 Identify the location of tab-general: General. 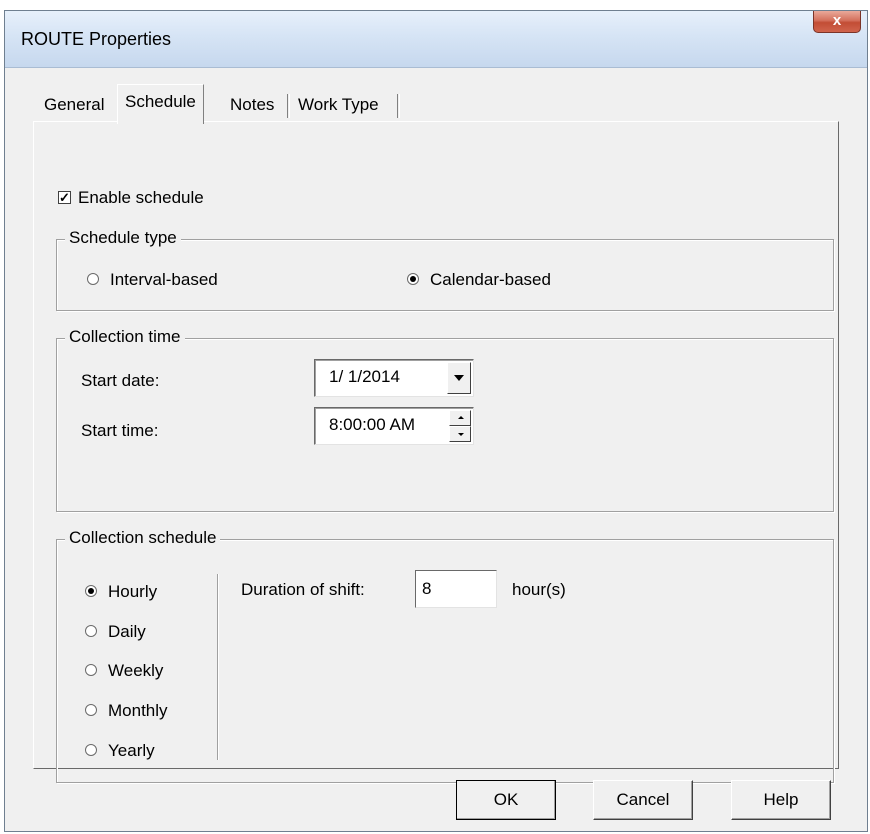
(74, 106).